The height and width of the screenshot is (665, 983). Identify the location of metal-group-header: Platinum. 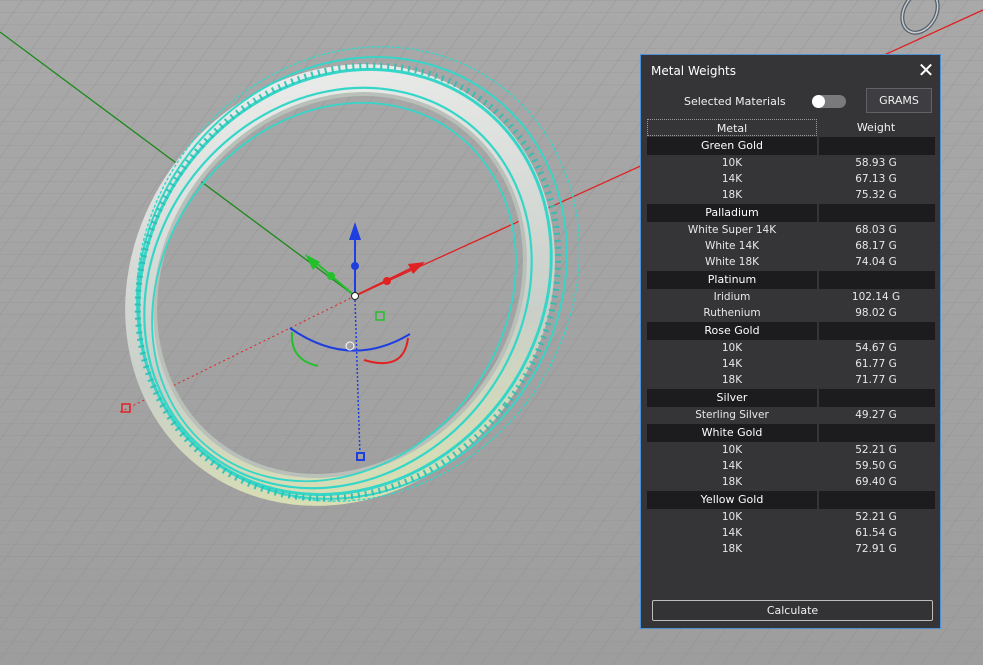
(791, 280).